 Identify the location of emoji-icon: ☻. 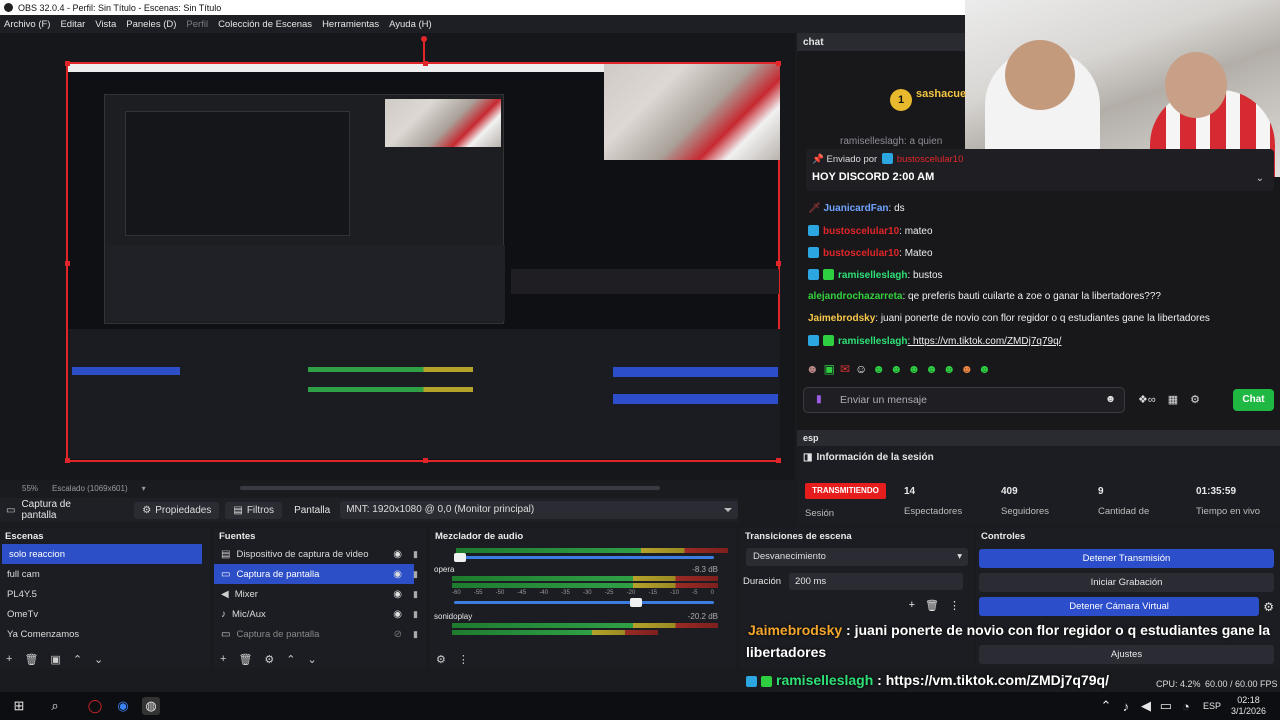
(1110, 399).